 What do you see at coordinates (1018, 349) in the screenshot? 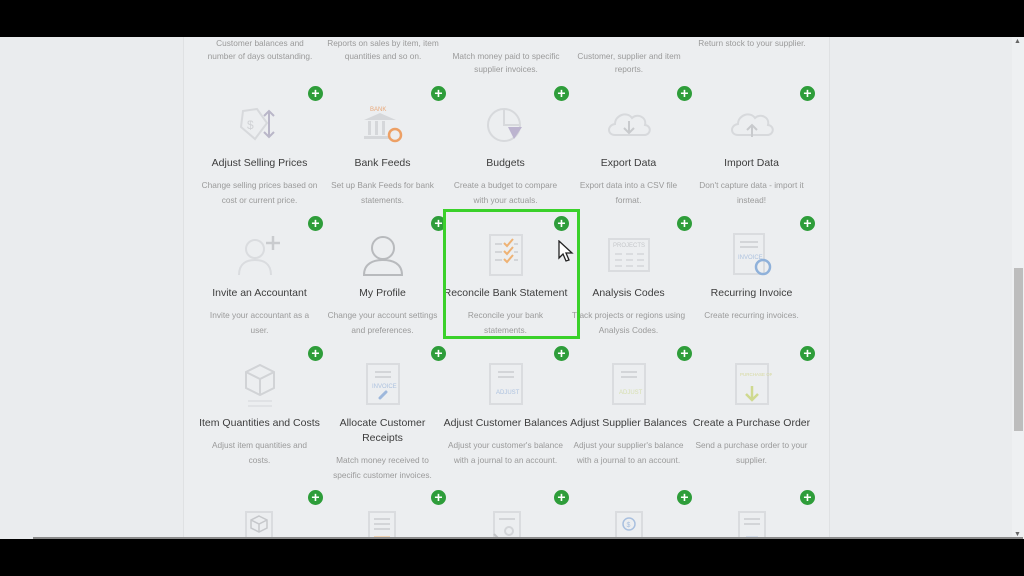
I see `scrollbar-thumb` at bounding box center [1018, 349].